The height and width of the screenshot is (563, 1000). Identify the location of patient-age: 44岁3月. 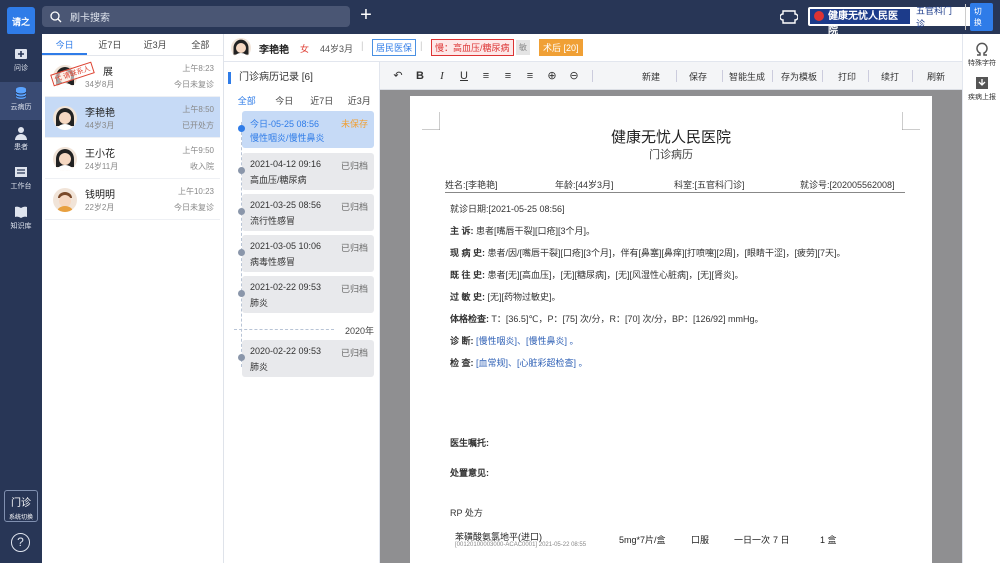
(100, 125).